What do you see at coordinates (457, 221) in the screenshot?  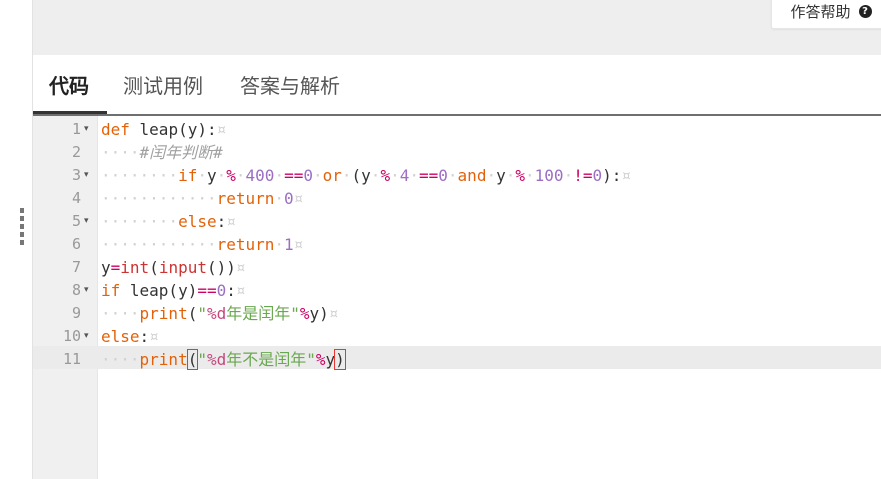 I see `code-line: 5 ▾ ········else:¤` at bounding box center [457, 221].